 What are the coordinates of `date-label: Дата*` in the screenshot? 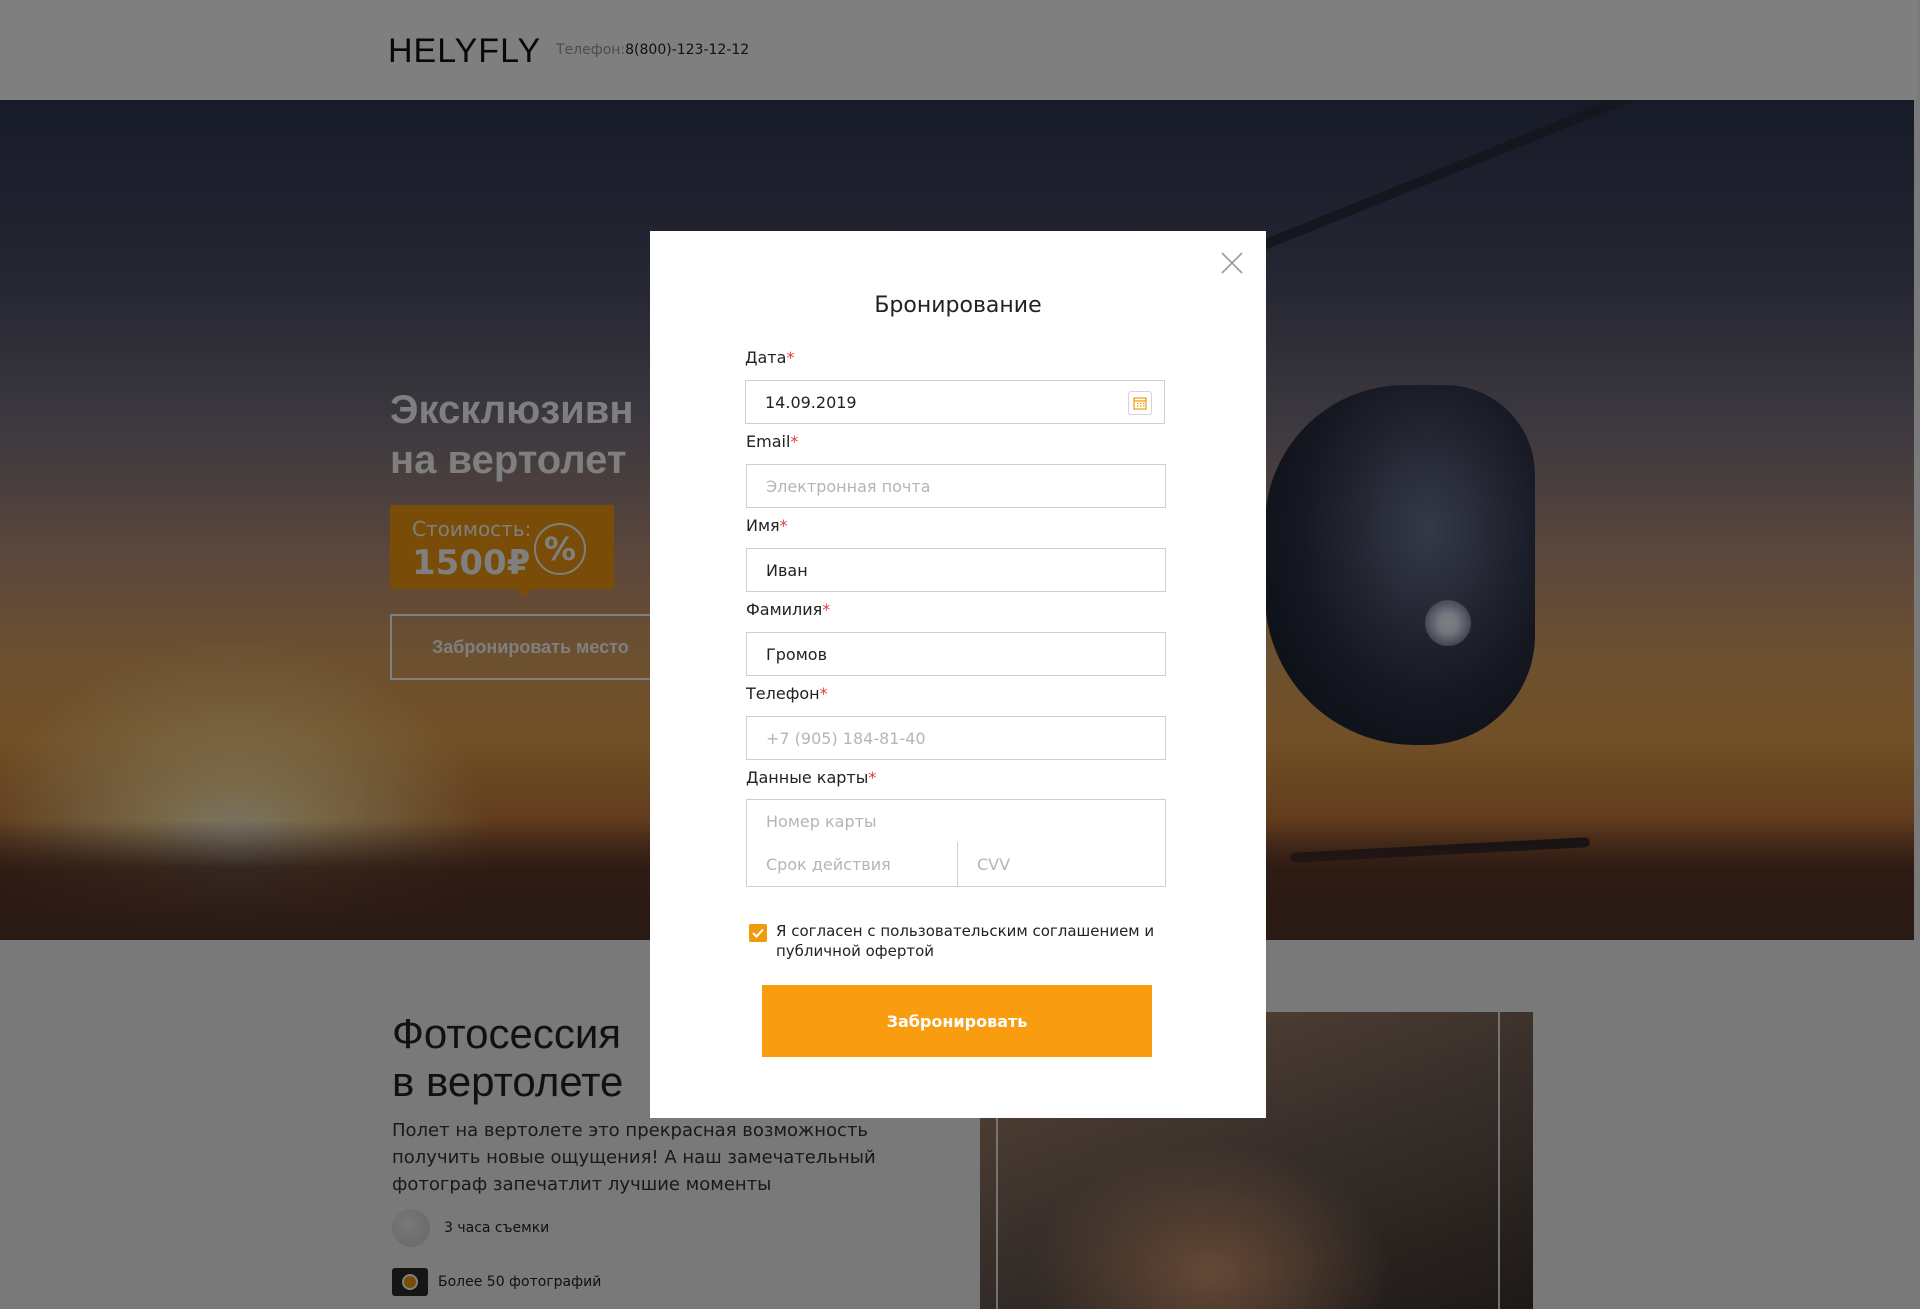 It's located at (769, 357).